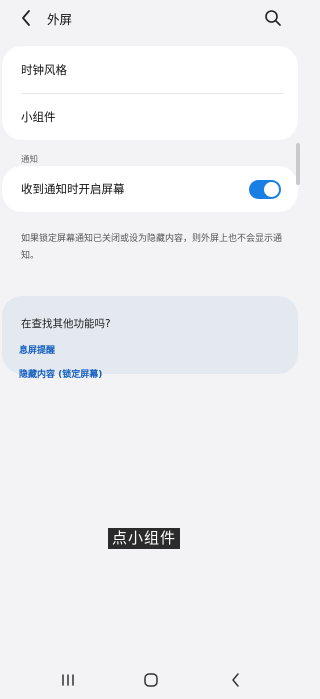  Describe the element at coordinates (66, 324) in the screenshot. I see `suggestions-title: 在查找其他功能吗?` at that location.